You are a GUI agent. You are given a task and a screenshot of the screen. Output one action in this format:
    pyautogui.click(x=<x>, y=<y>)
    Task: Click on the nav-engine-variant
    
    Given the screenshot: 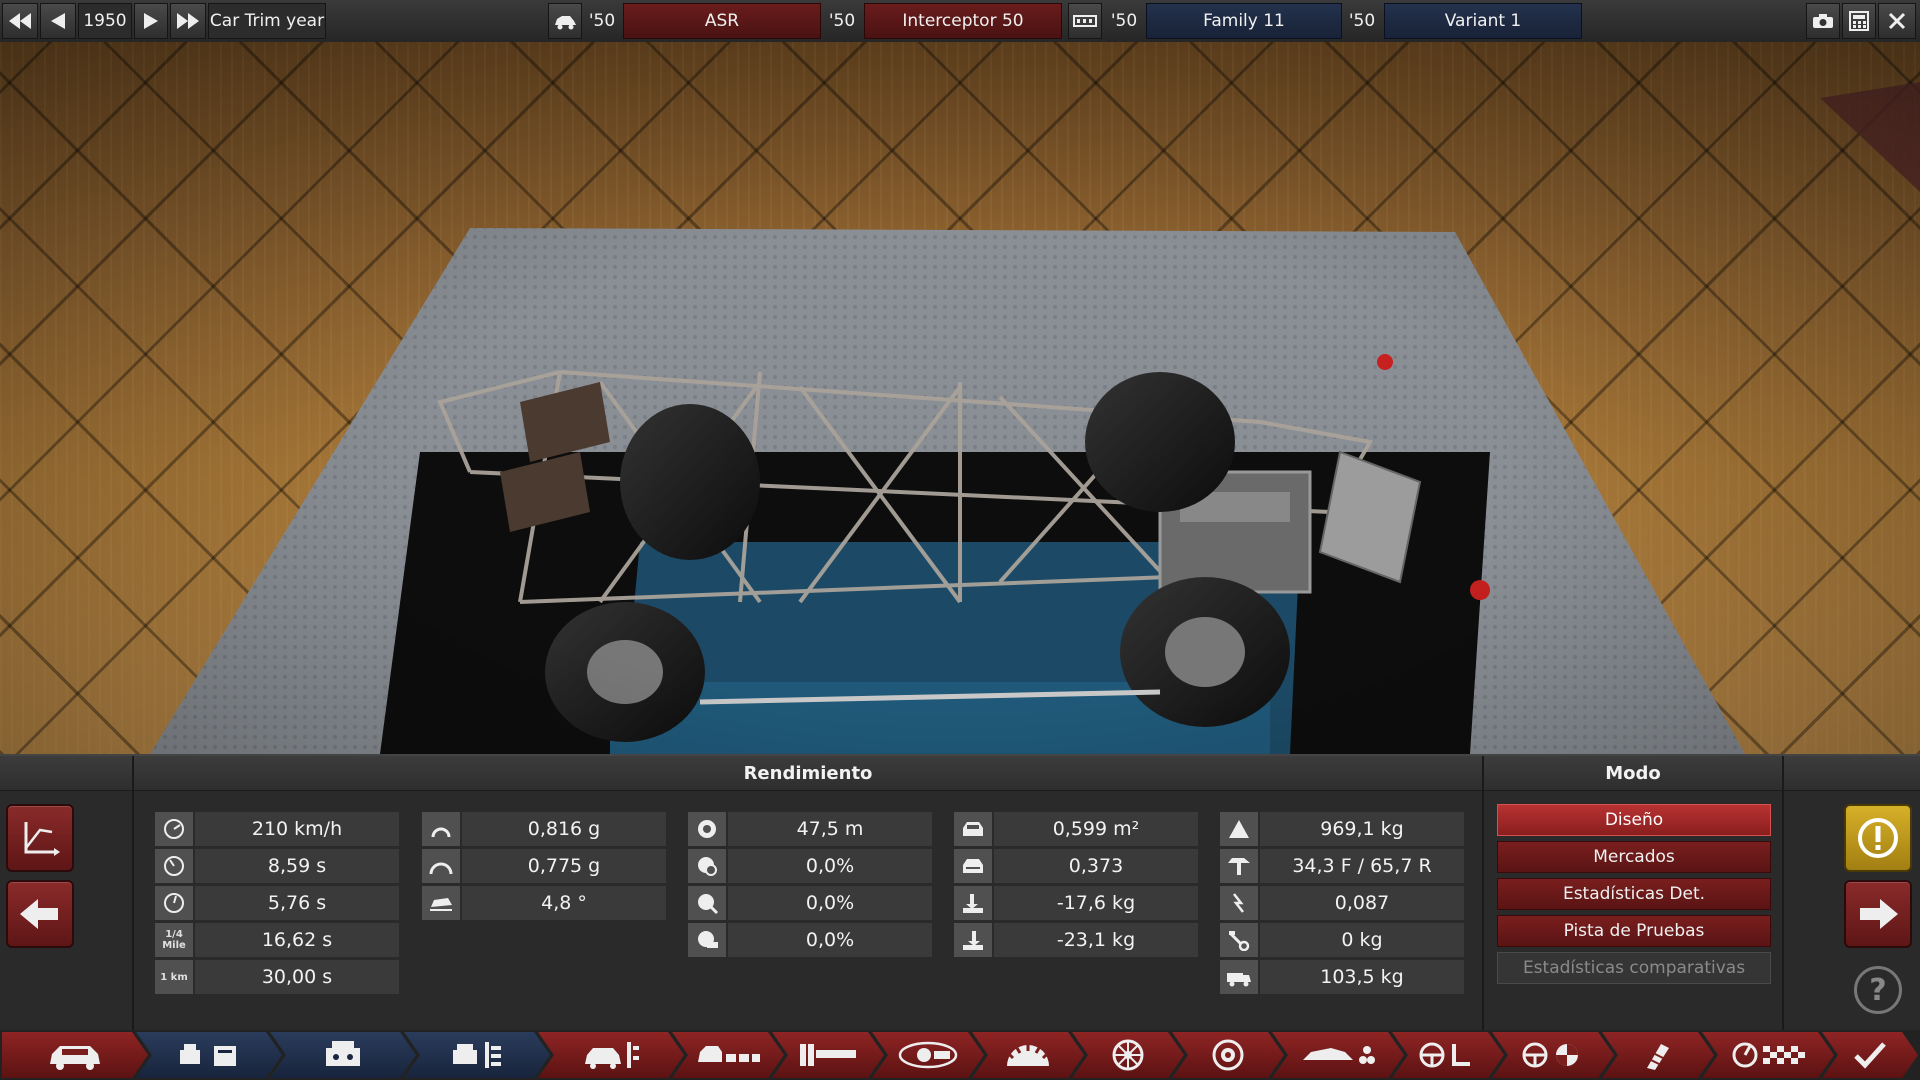 What is the action you would take?
    pyautogui.click(x=477, y=1055)
    